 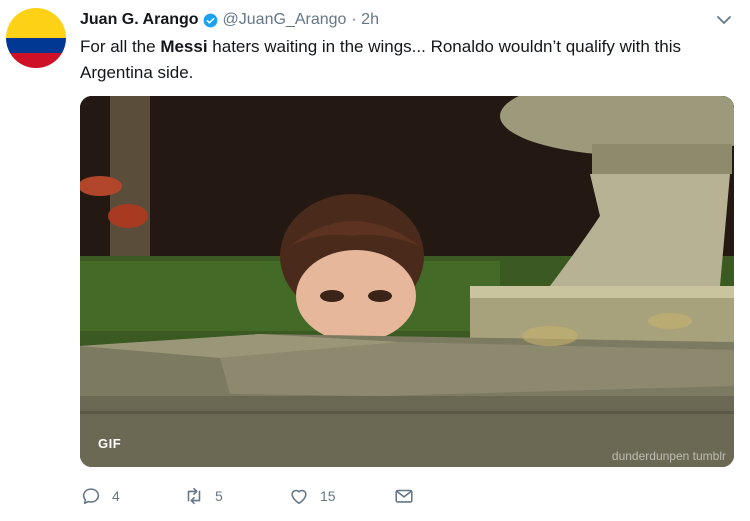 What do you see at coordinates (328, 496) in the screenshot?
I see `like-count: 15` at bounding box center [328, 496].